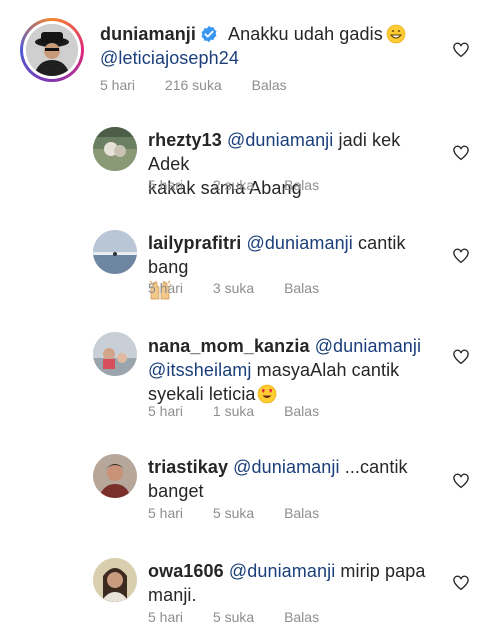  What do you see at coordinates (148, 34) in the screenshot?
I see `username: duniamanji` at bounding box center [148, 34].